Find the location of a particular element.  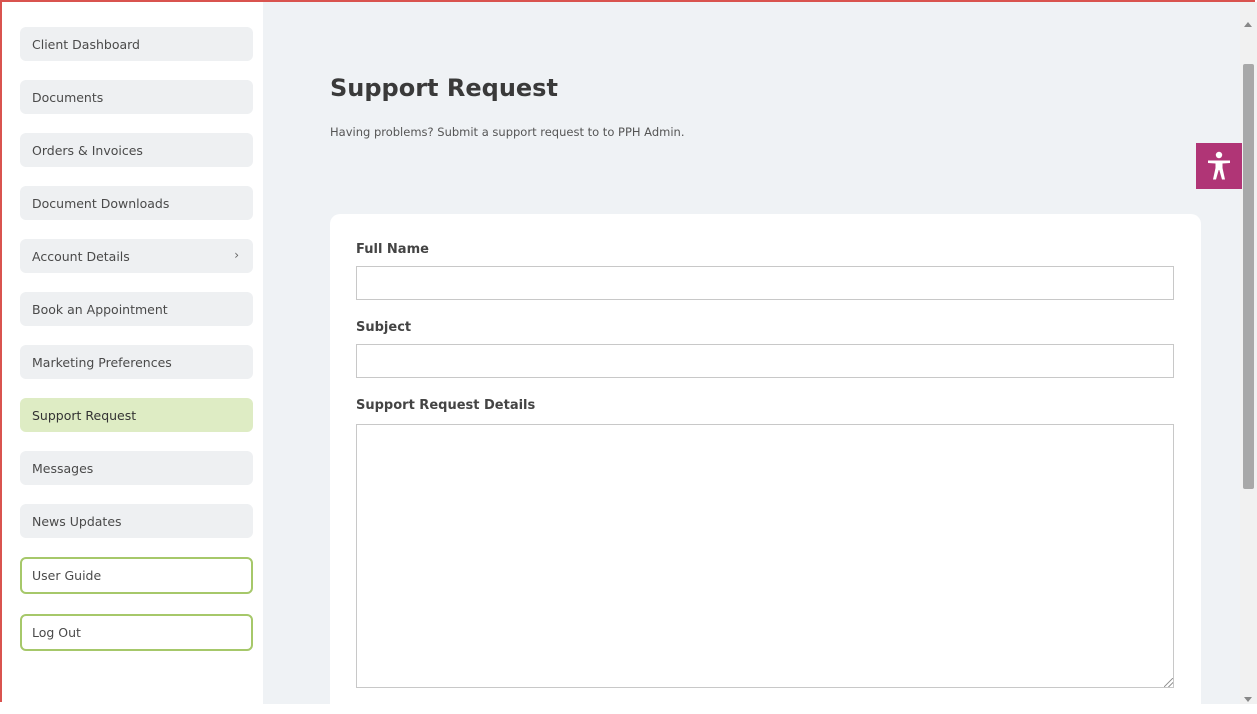

chevron-right-icon: › is located at coordinates (236, 255).